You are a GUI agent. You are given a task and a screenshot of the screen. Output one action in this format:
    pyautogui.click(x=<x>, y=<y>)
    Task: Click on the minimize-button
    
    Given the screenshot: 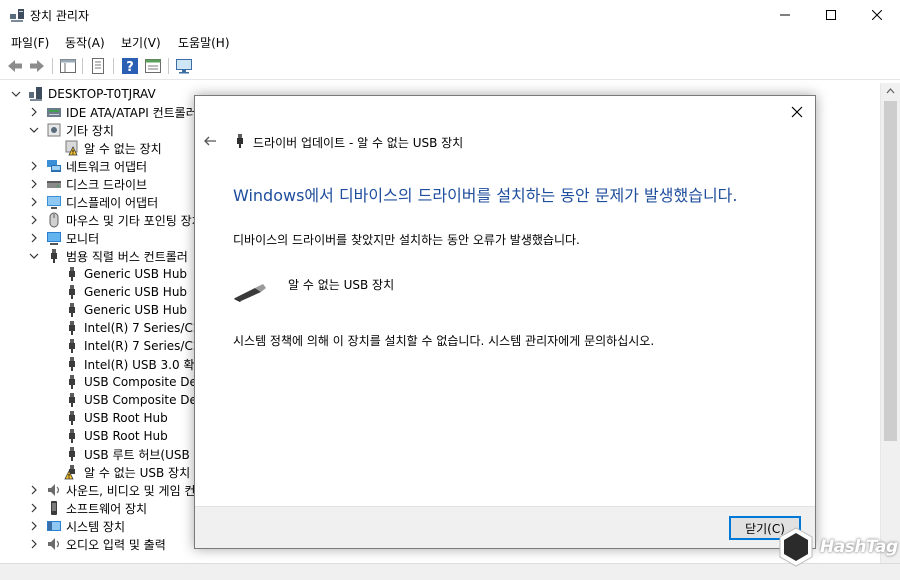 What is the action you would take?
    pyautogui.click(x=785, y=15)
    